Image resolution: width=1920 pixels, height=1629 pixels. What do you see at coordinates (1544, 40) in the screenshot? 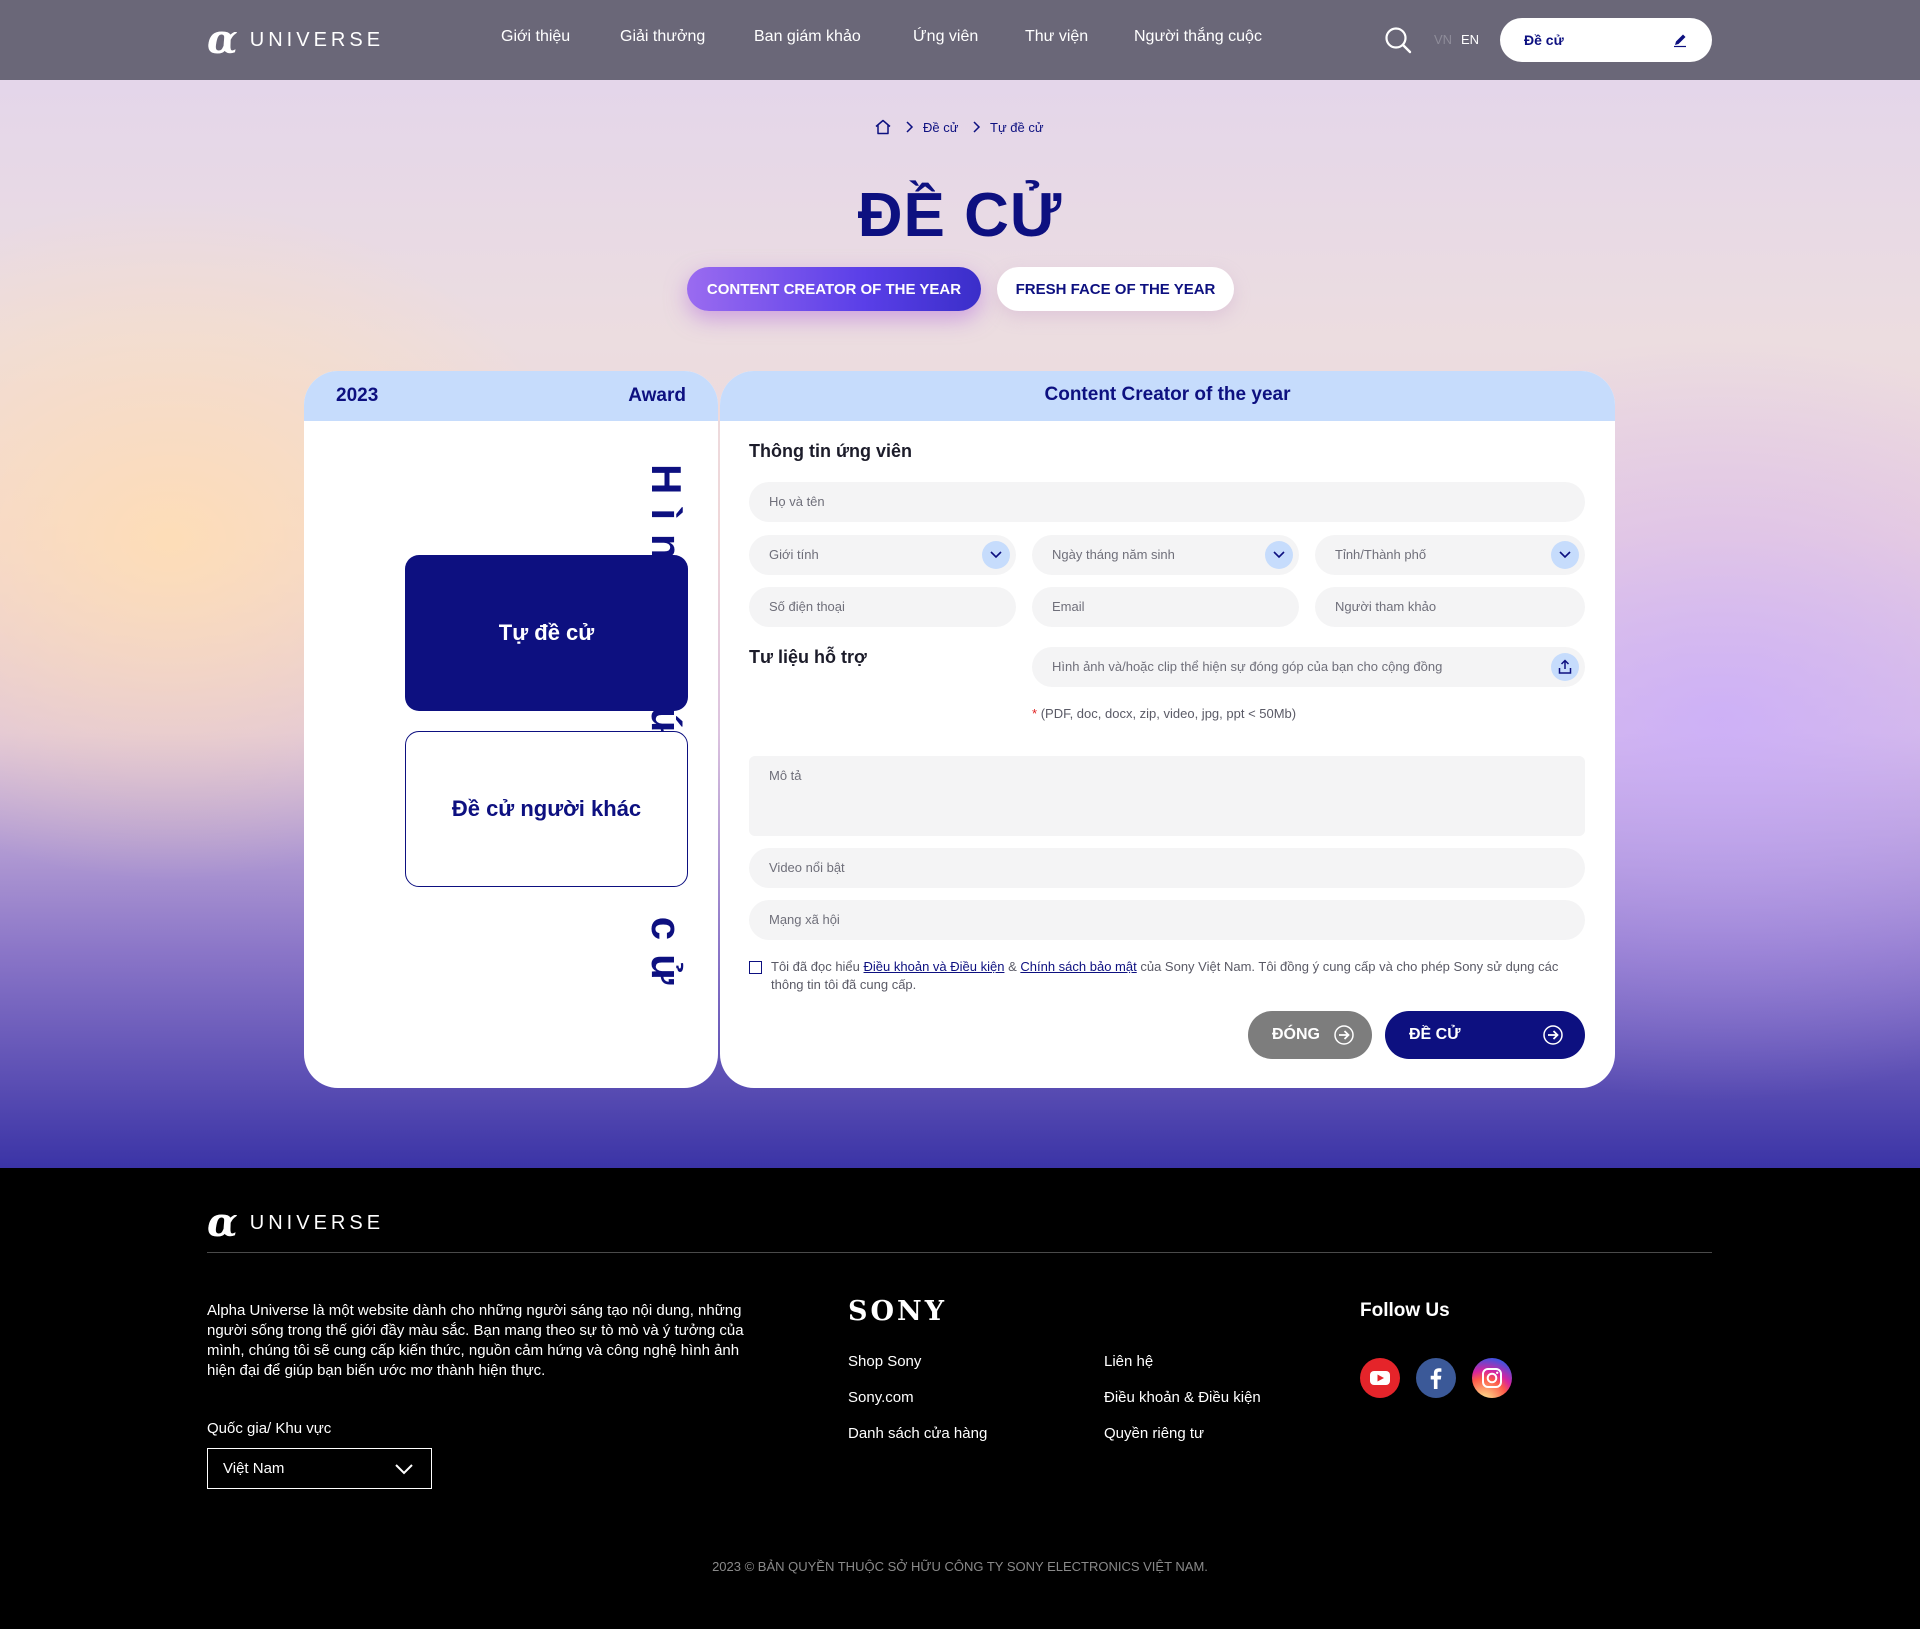
I see `header-nominate-label: Đề cử` at bounding box center [1544, 40].